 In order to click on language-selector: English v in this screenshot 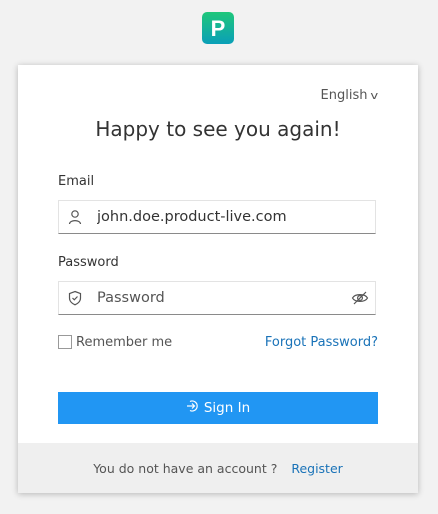, I will do `click(349, 95)`.